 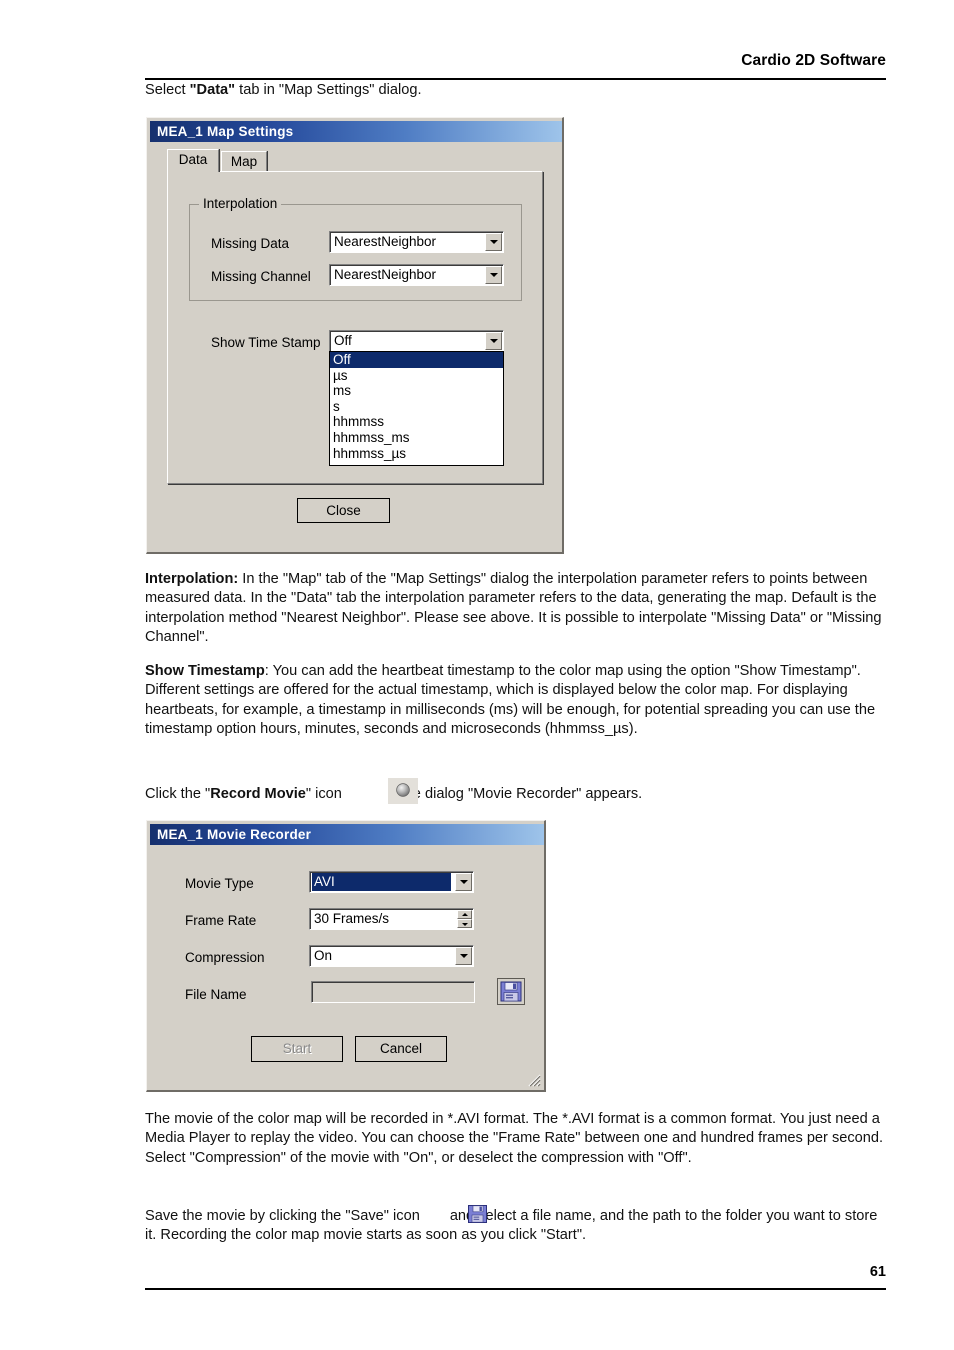 What do you see at coordinates (515, 1289) in the screenshot?
I see `footer-rule` at bounding box center [515, 1289].